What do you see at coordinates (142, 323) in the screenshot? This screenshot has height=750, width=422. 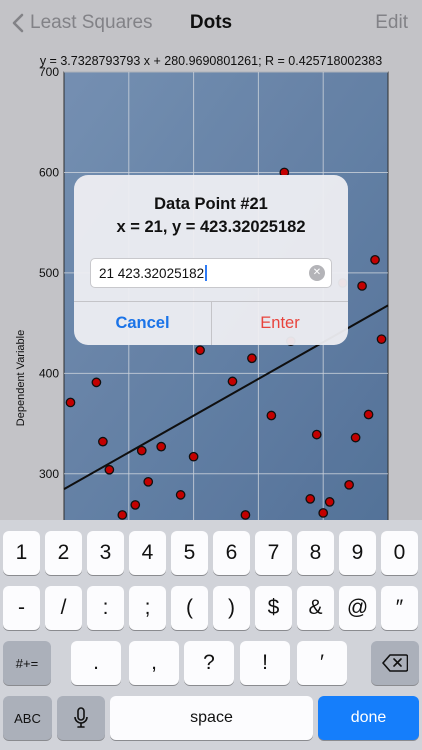 I see `cancel-button: Cancel` at bounding box center [142, 323].